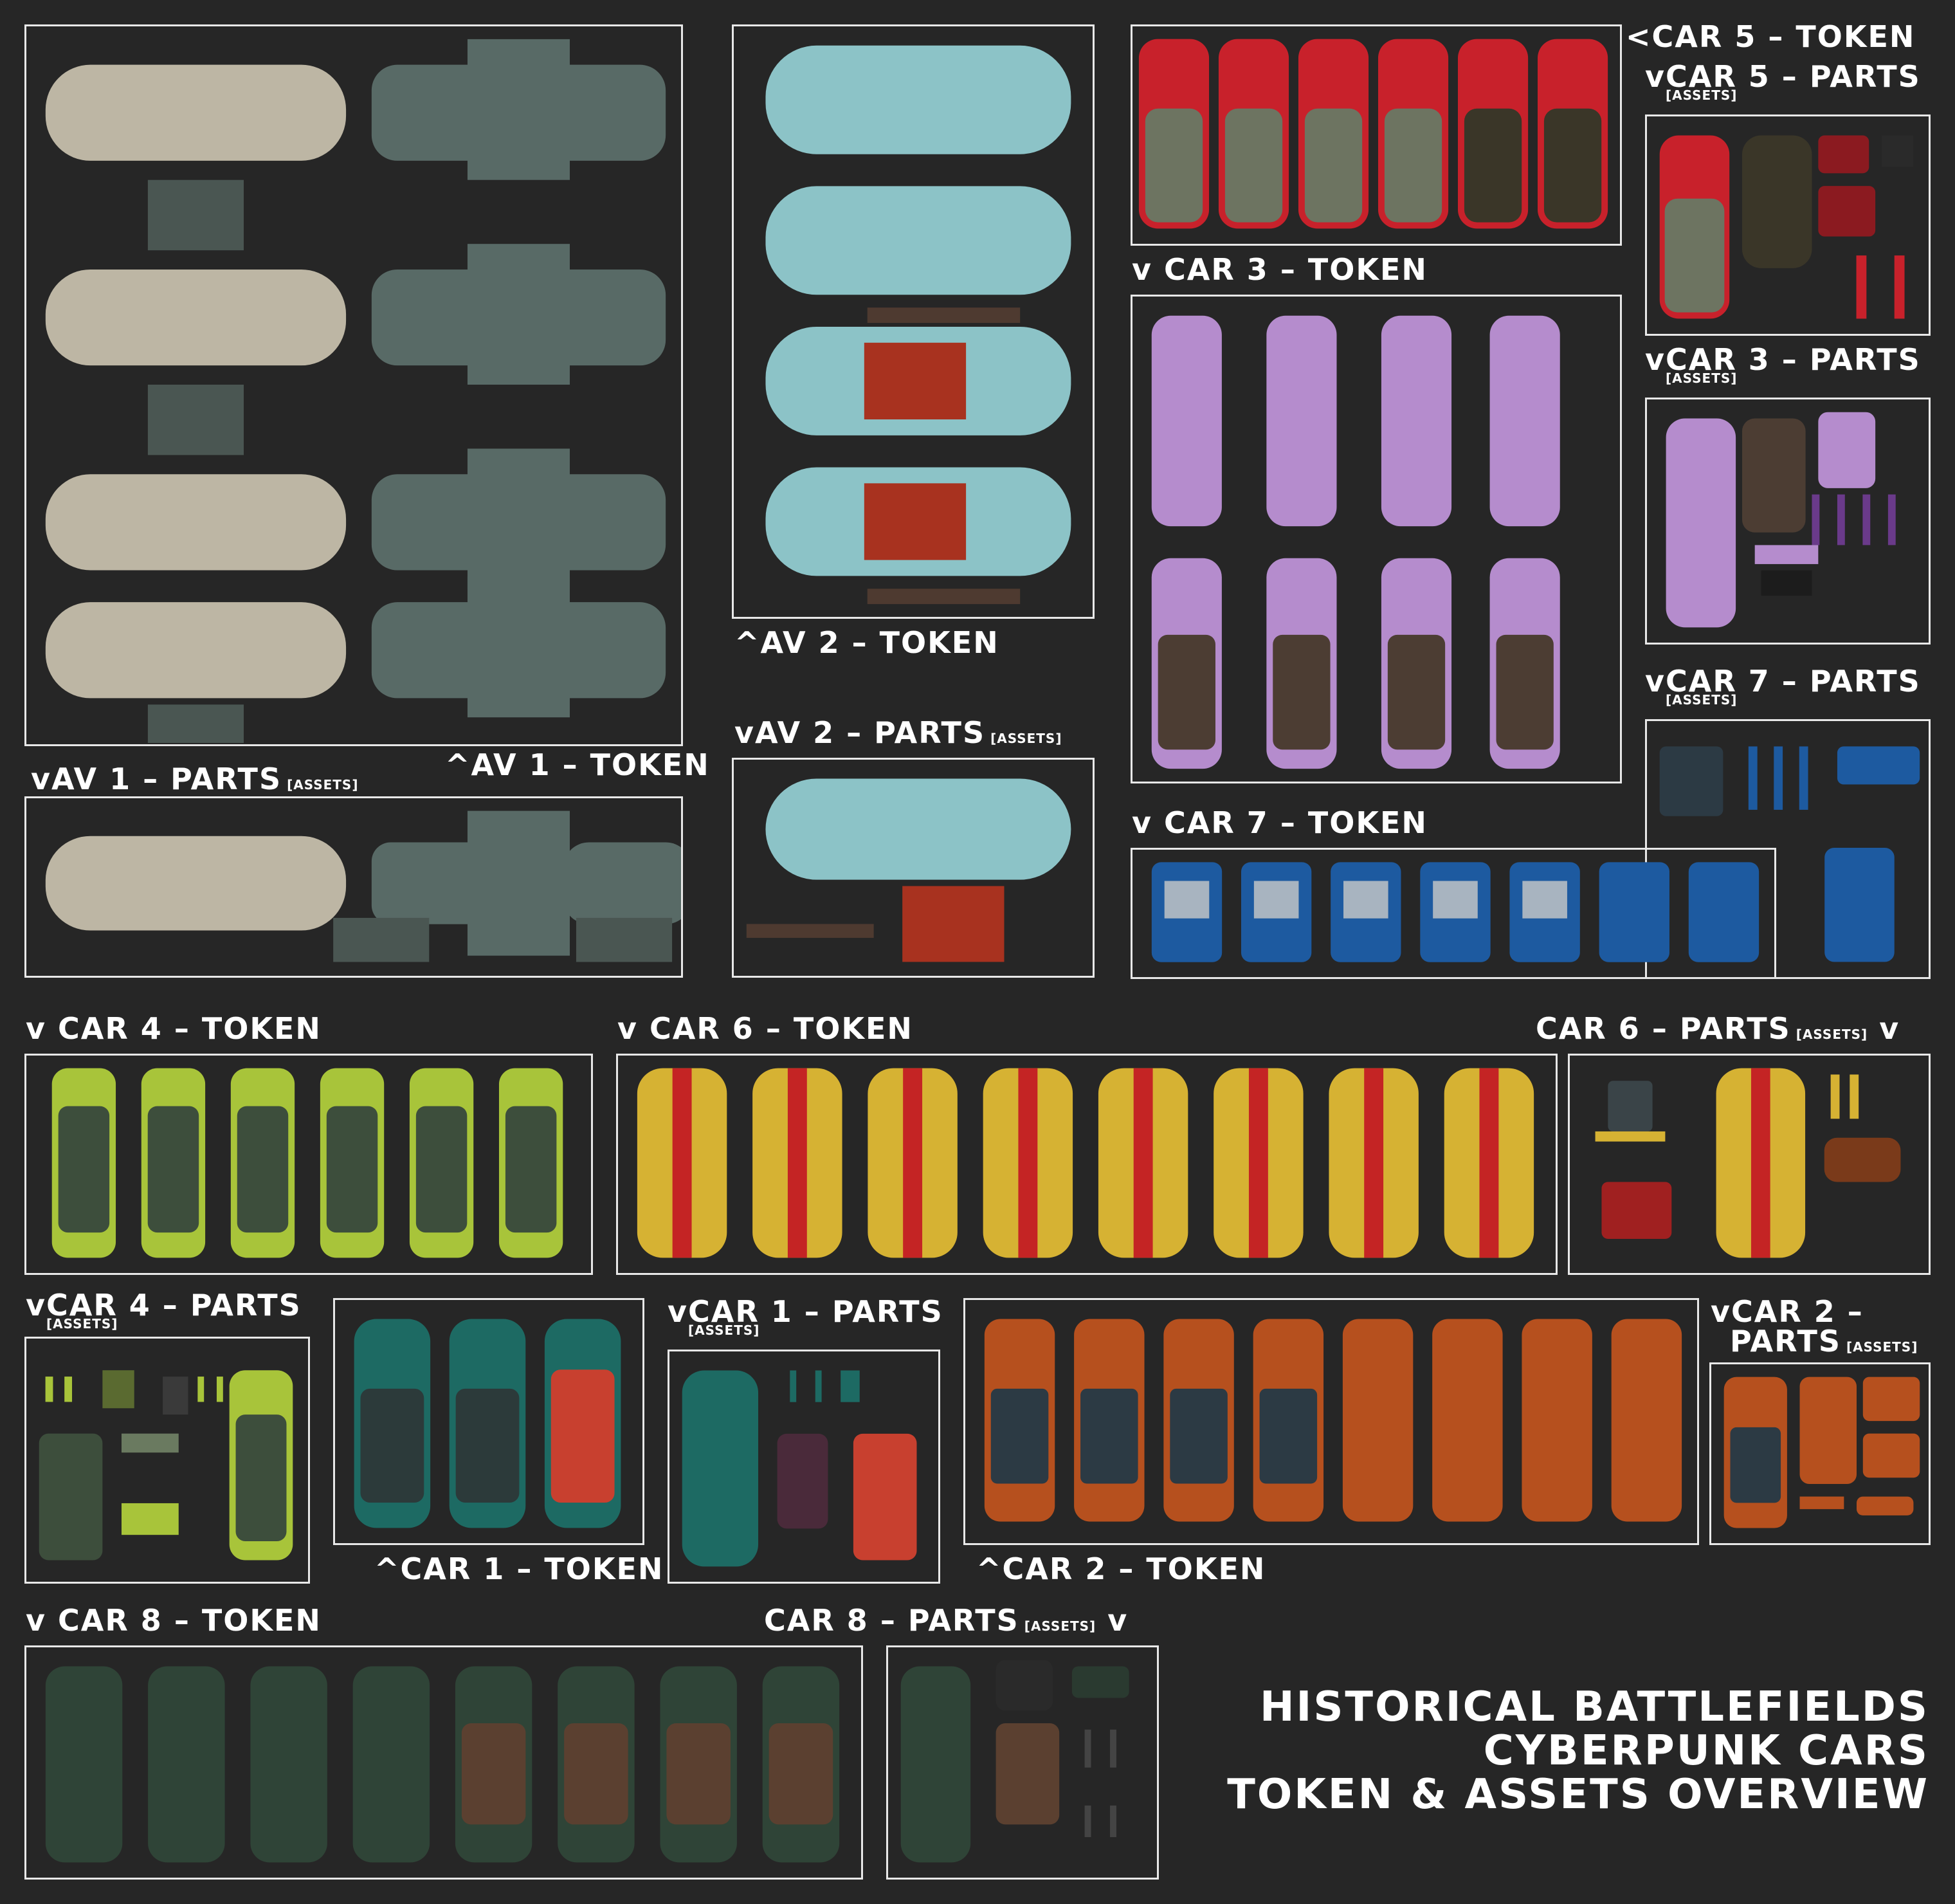  What do you see at coordinates (323, 784) in the screenshot?
I see `label-av1-assets: [ASSETS]` at bounding box center [323, 784].